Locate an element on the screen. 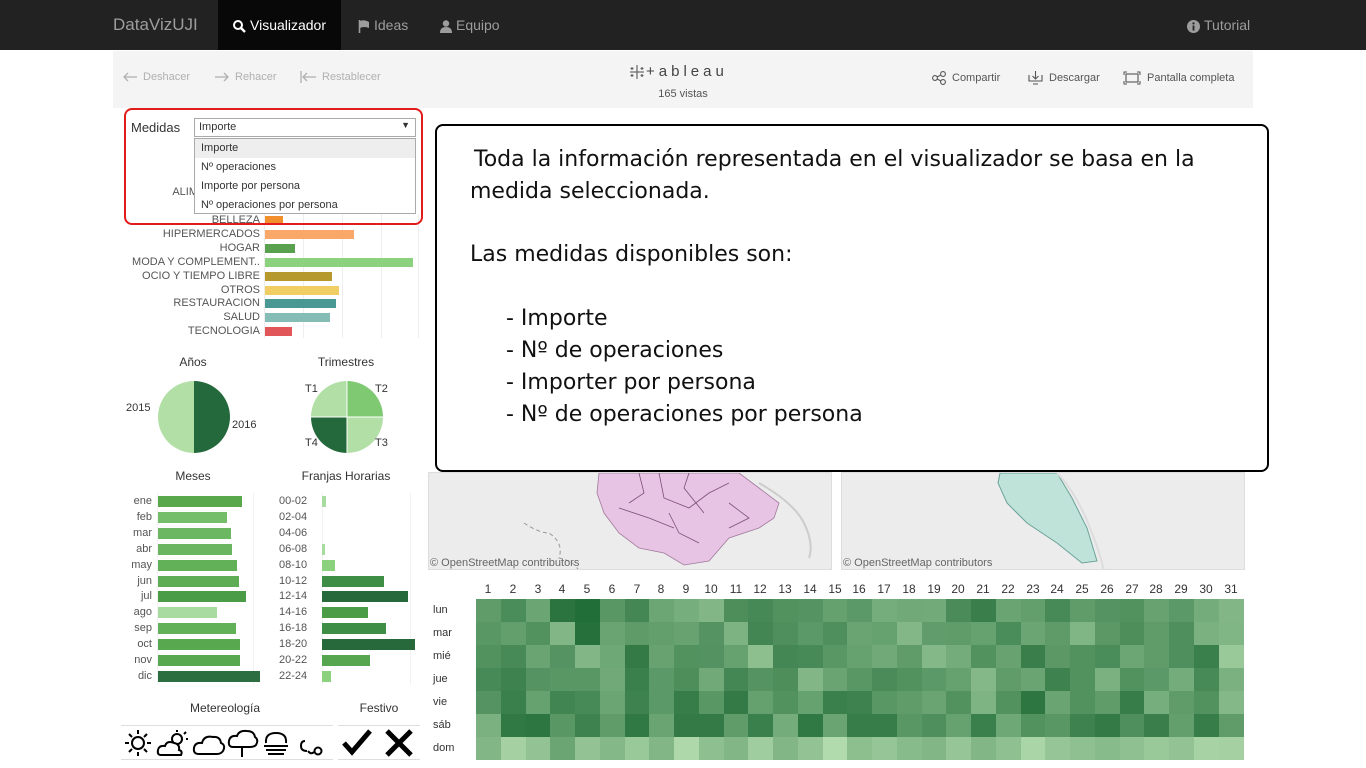 This screenshot has width=1366, height=768. quarters-pie-chart is located at coordinates (347, 417).